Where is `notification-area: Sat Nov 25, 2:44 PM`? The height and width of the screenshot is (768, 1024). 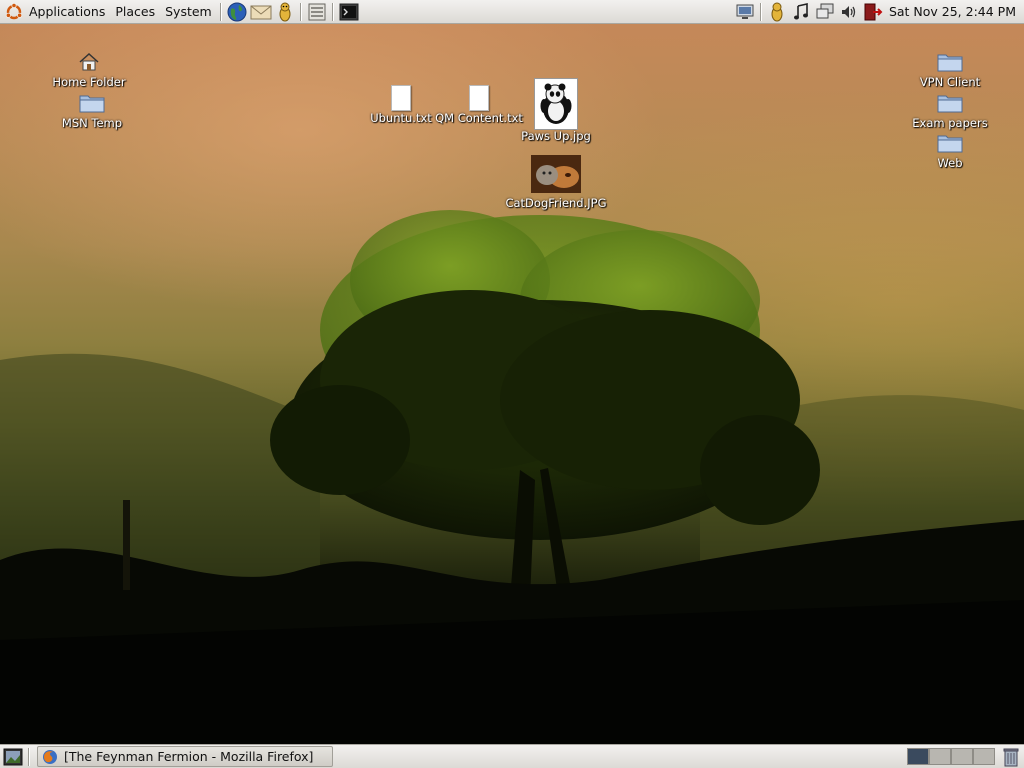
notification-area: Sat Nov 25, 2:44 PM is located at coordinates (878, 12).